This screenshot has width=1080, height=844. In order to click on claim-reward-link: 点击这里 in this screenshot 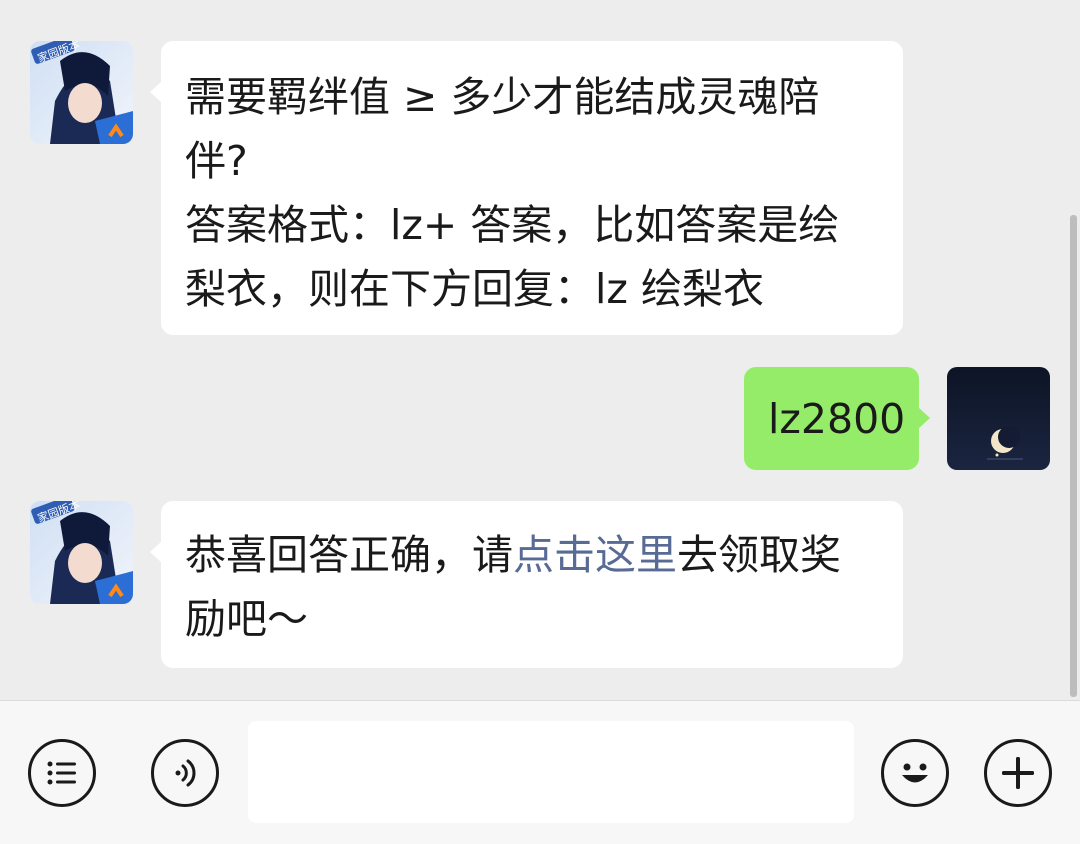, I will do `click(595, 555)`.